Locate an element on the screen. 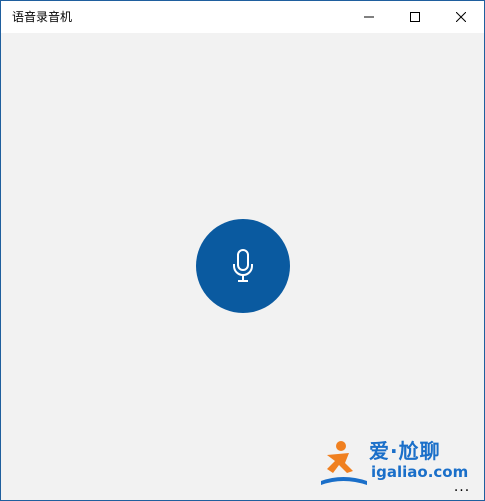 Image resolution: width=485 pixels, height=501 pixels. minimize-button is located at coordinates (369, 17).